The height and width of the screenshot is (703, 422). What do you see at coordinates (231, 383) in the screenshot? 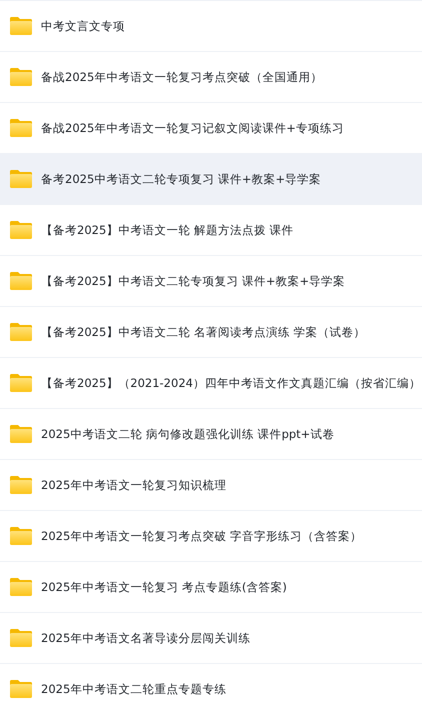
I see `folder-name: 【备考2025】（2021-2024）四年中考语文作文真题汇编（按省汇编）` at bounding box center [231, 383].